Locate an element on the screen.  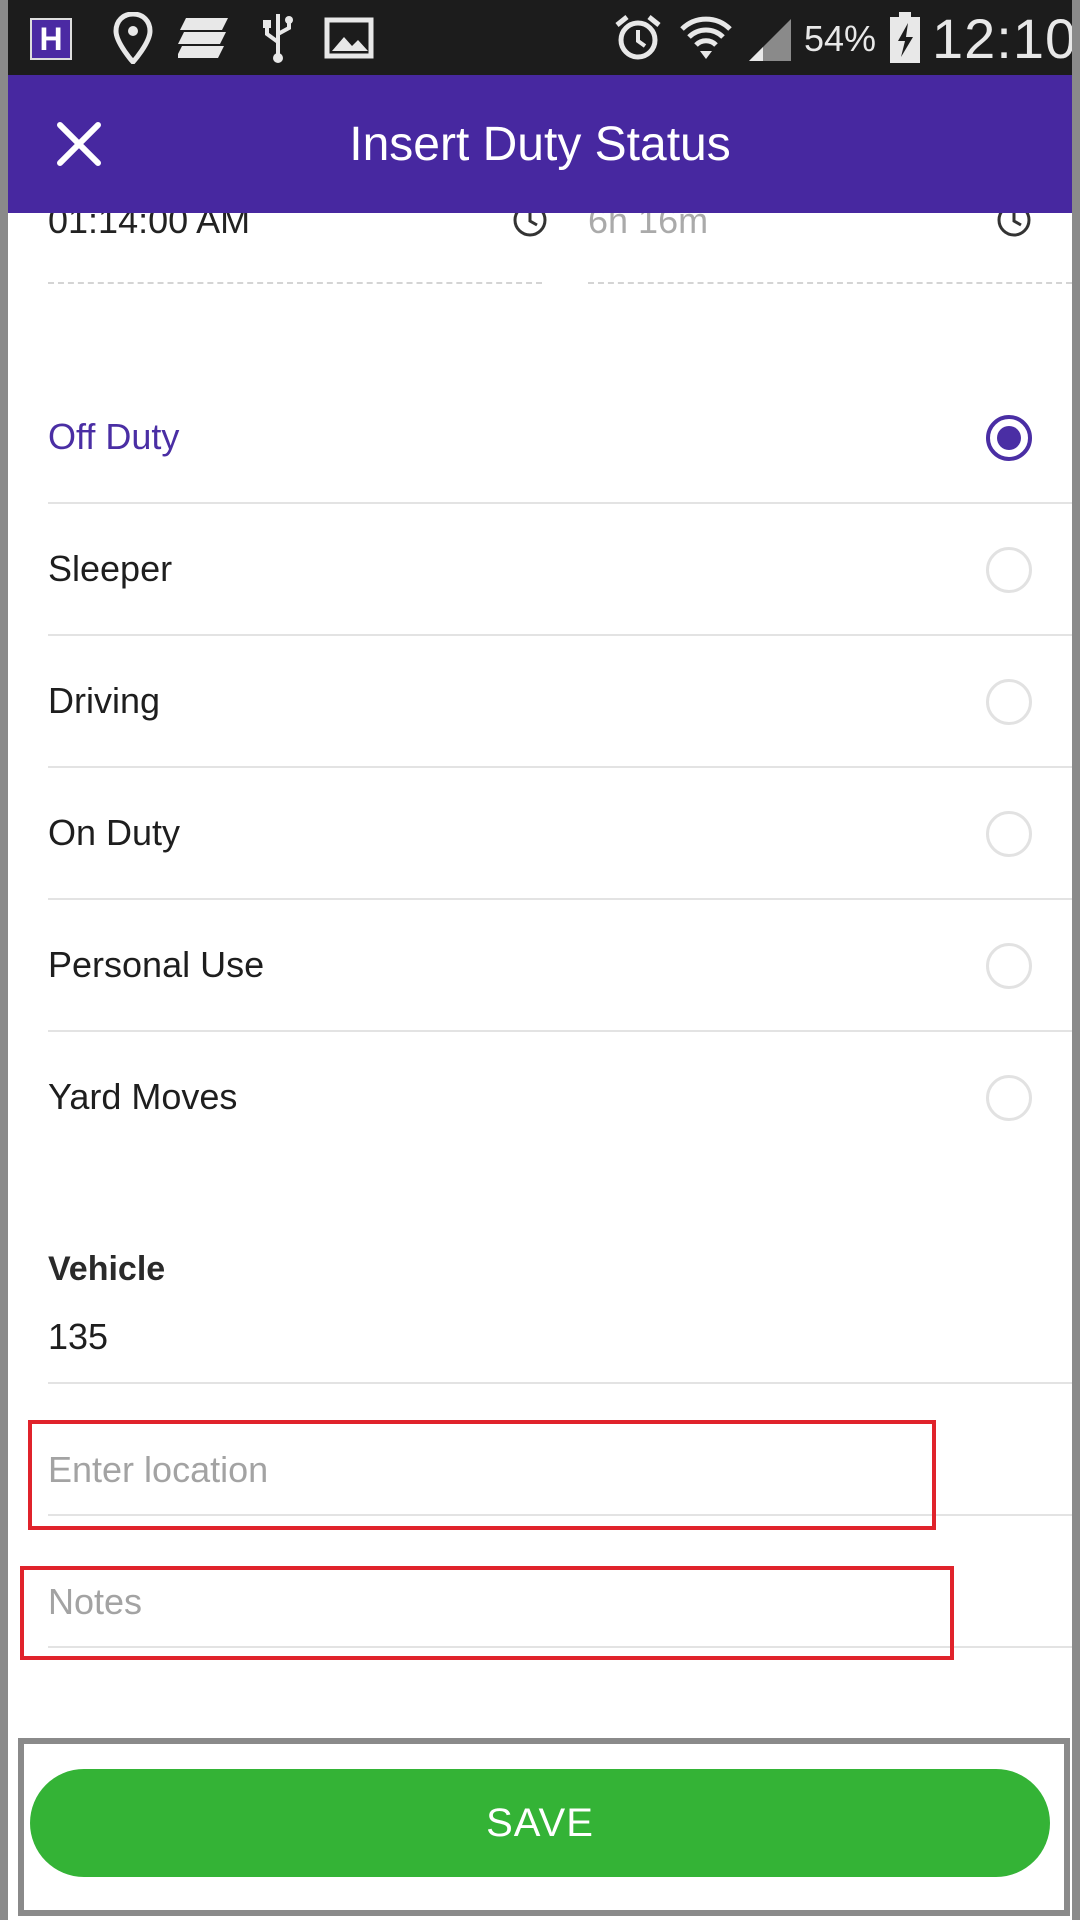
duration-underline is located at coordinates (830, 283).